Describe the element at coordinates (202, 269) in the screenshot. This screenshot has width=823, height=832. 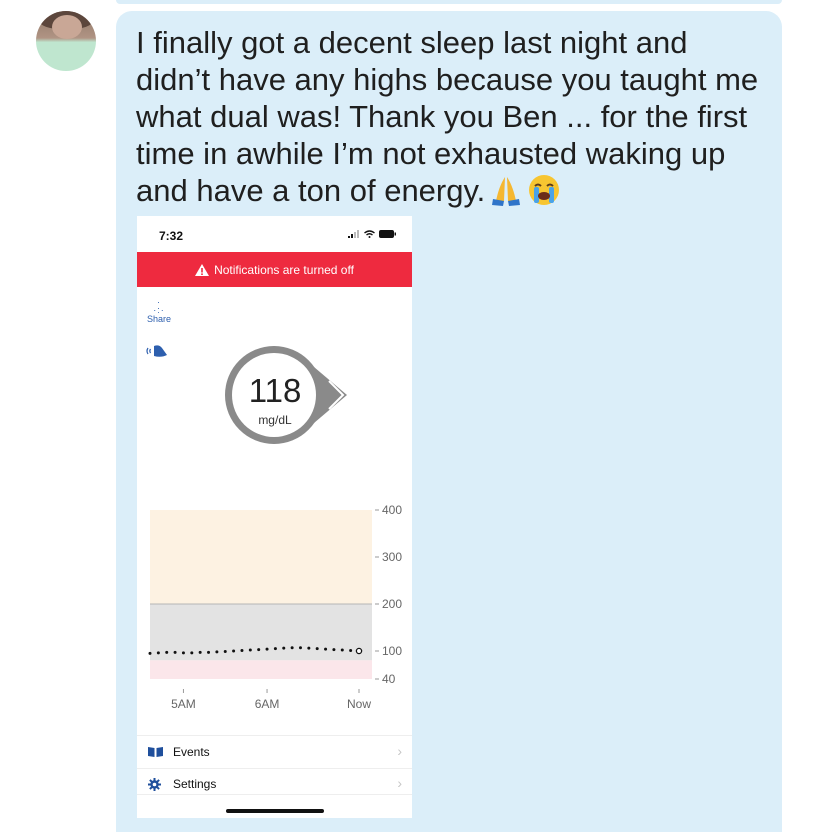
I see `warning-icon` at that location.